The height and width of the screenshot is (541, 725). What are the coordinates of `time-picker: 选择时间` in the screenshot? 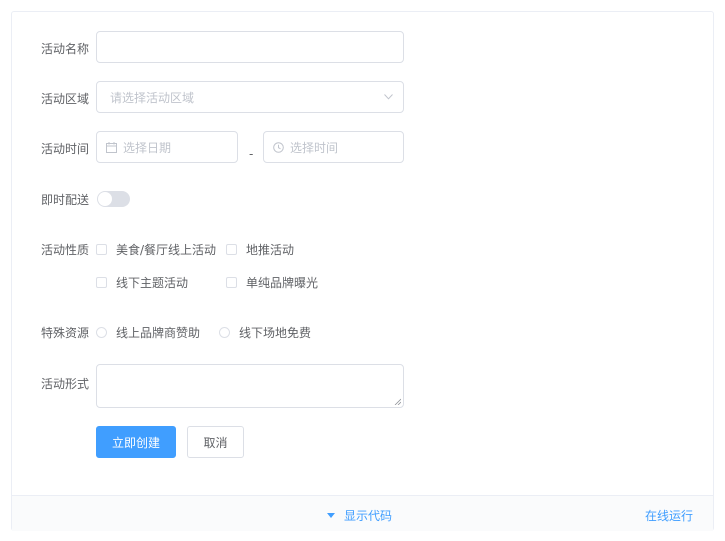 It's located at (333, 147).